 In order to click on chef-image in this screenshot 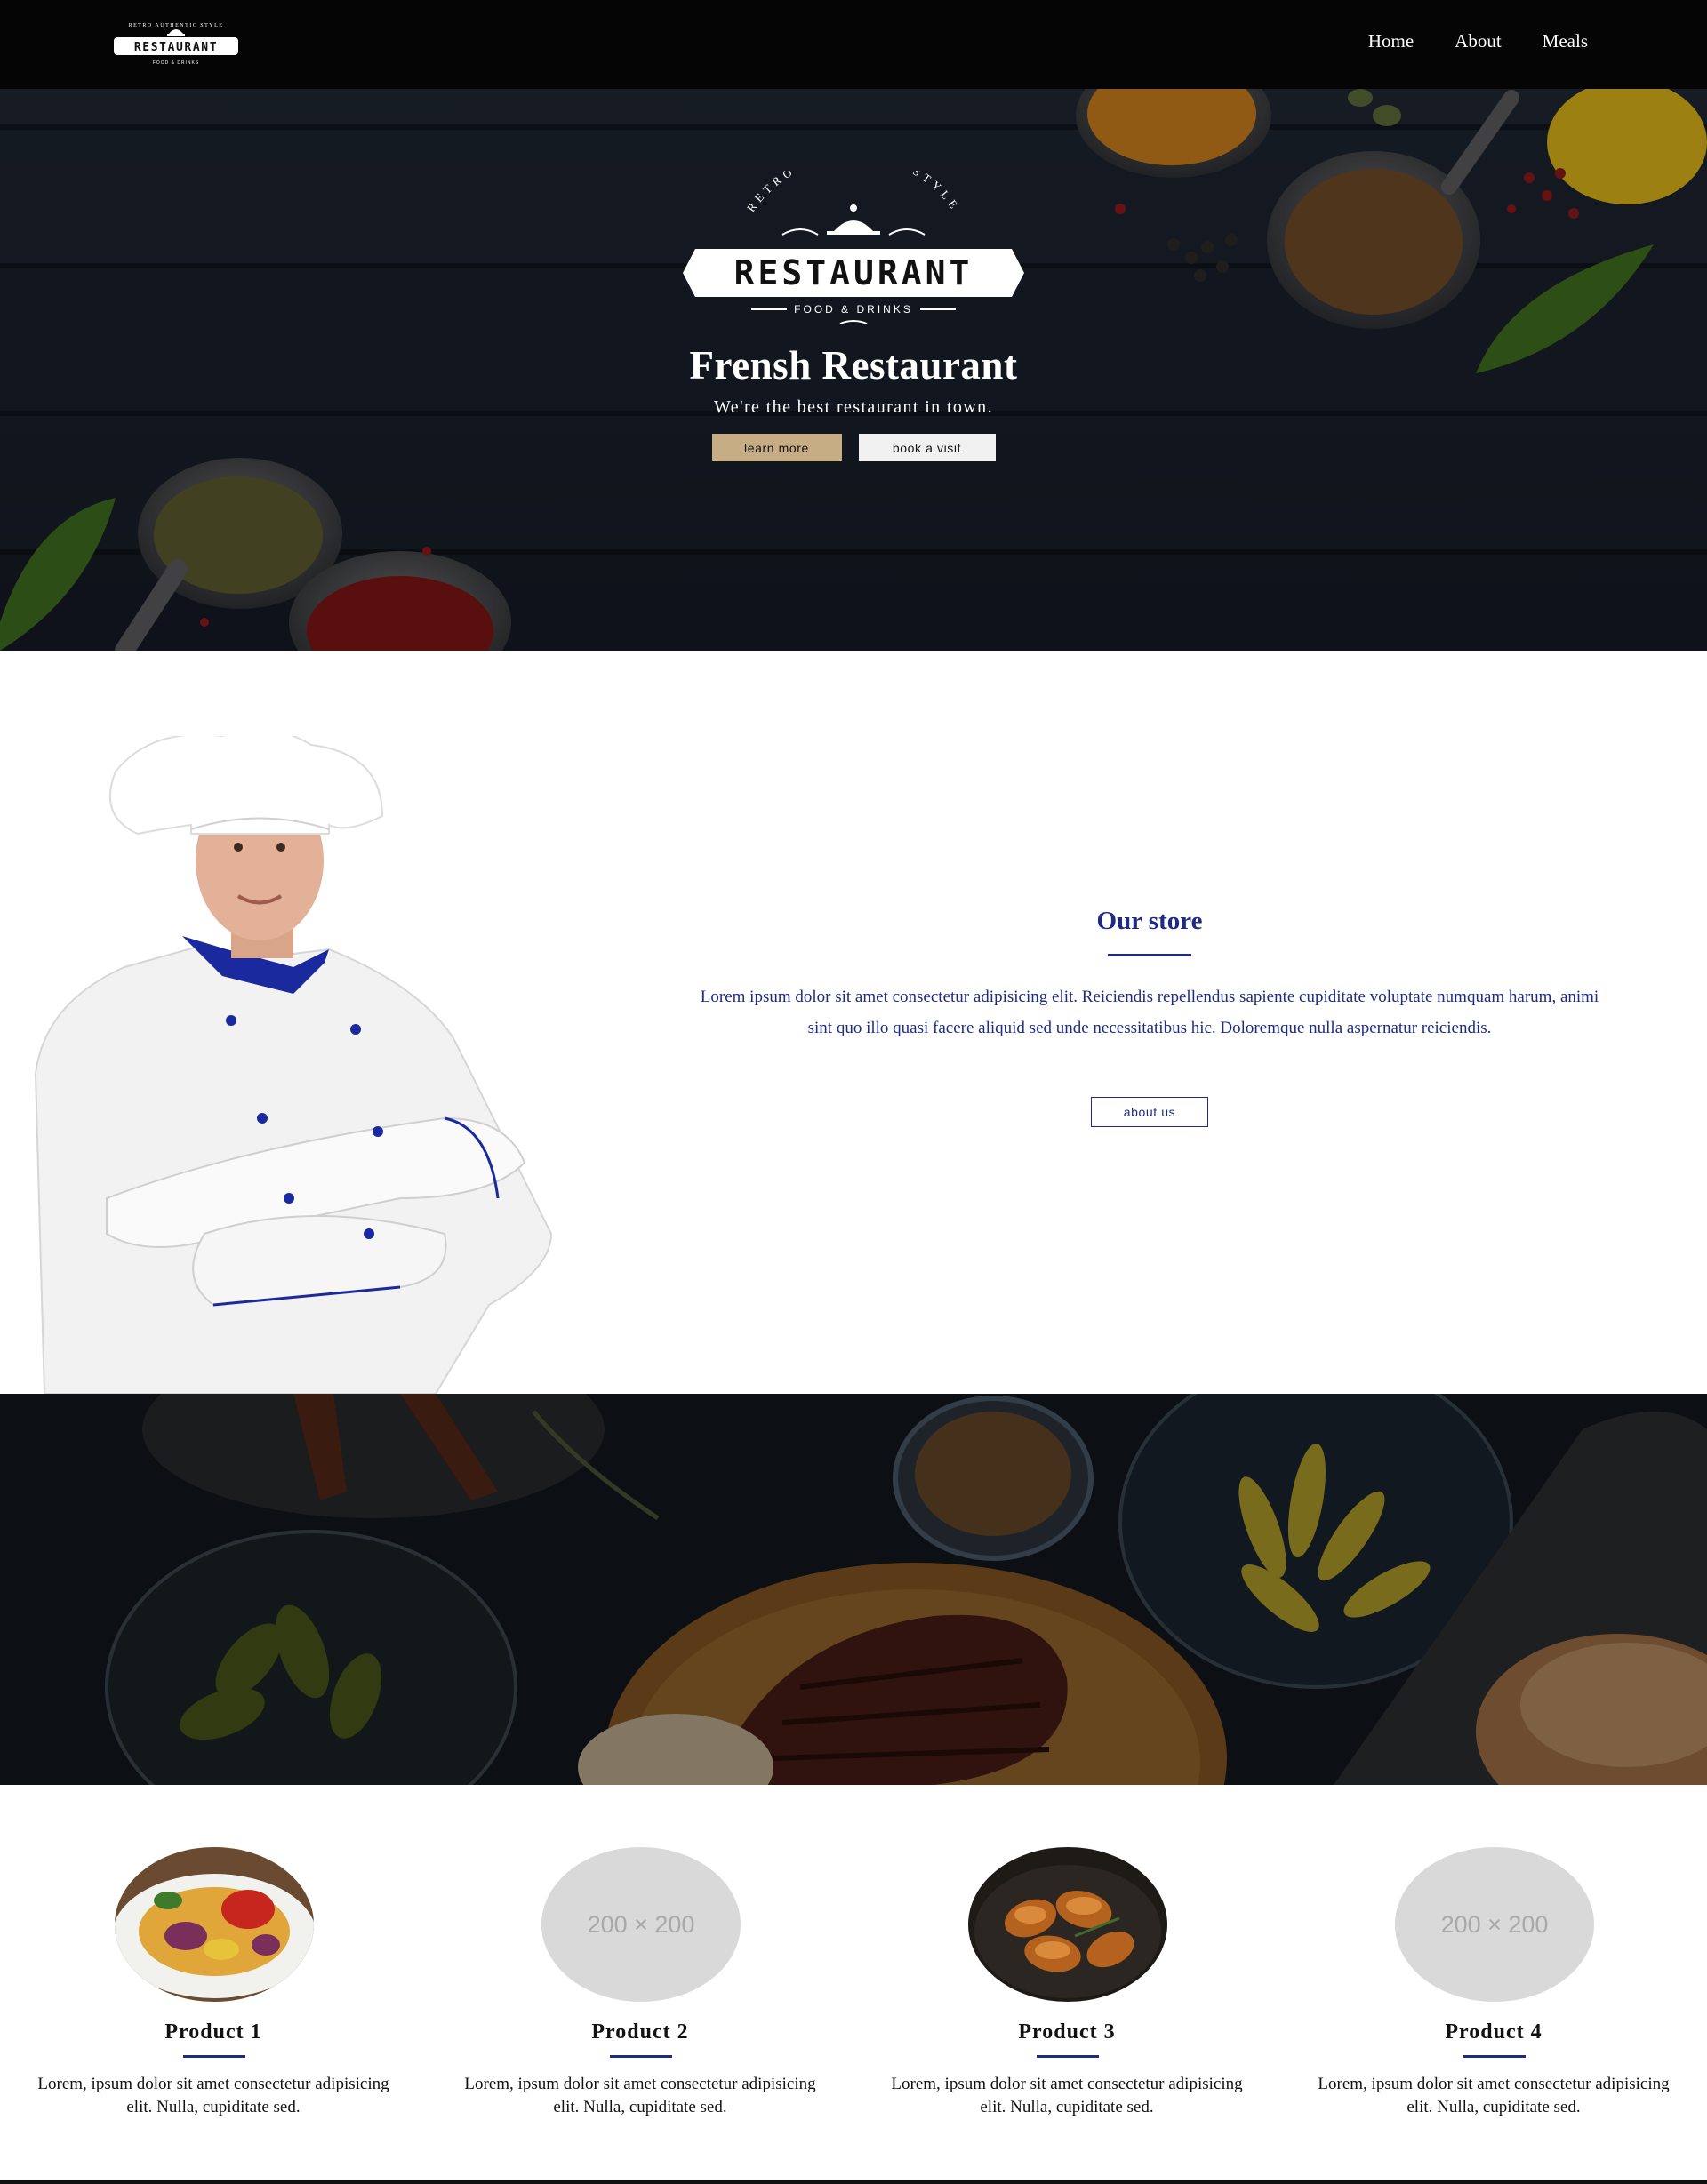, I will do `click(294, 1065)`.